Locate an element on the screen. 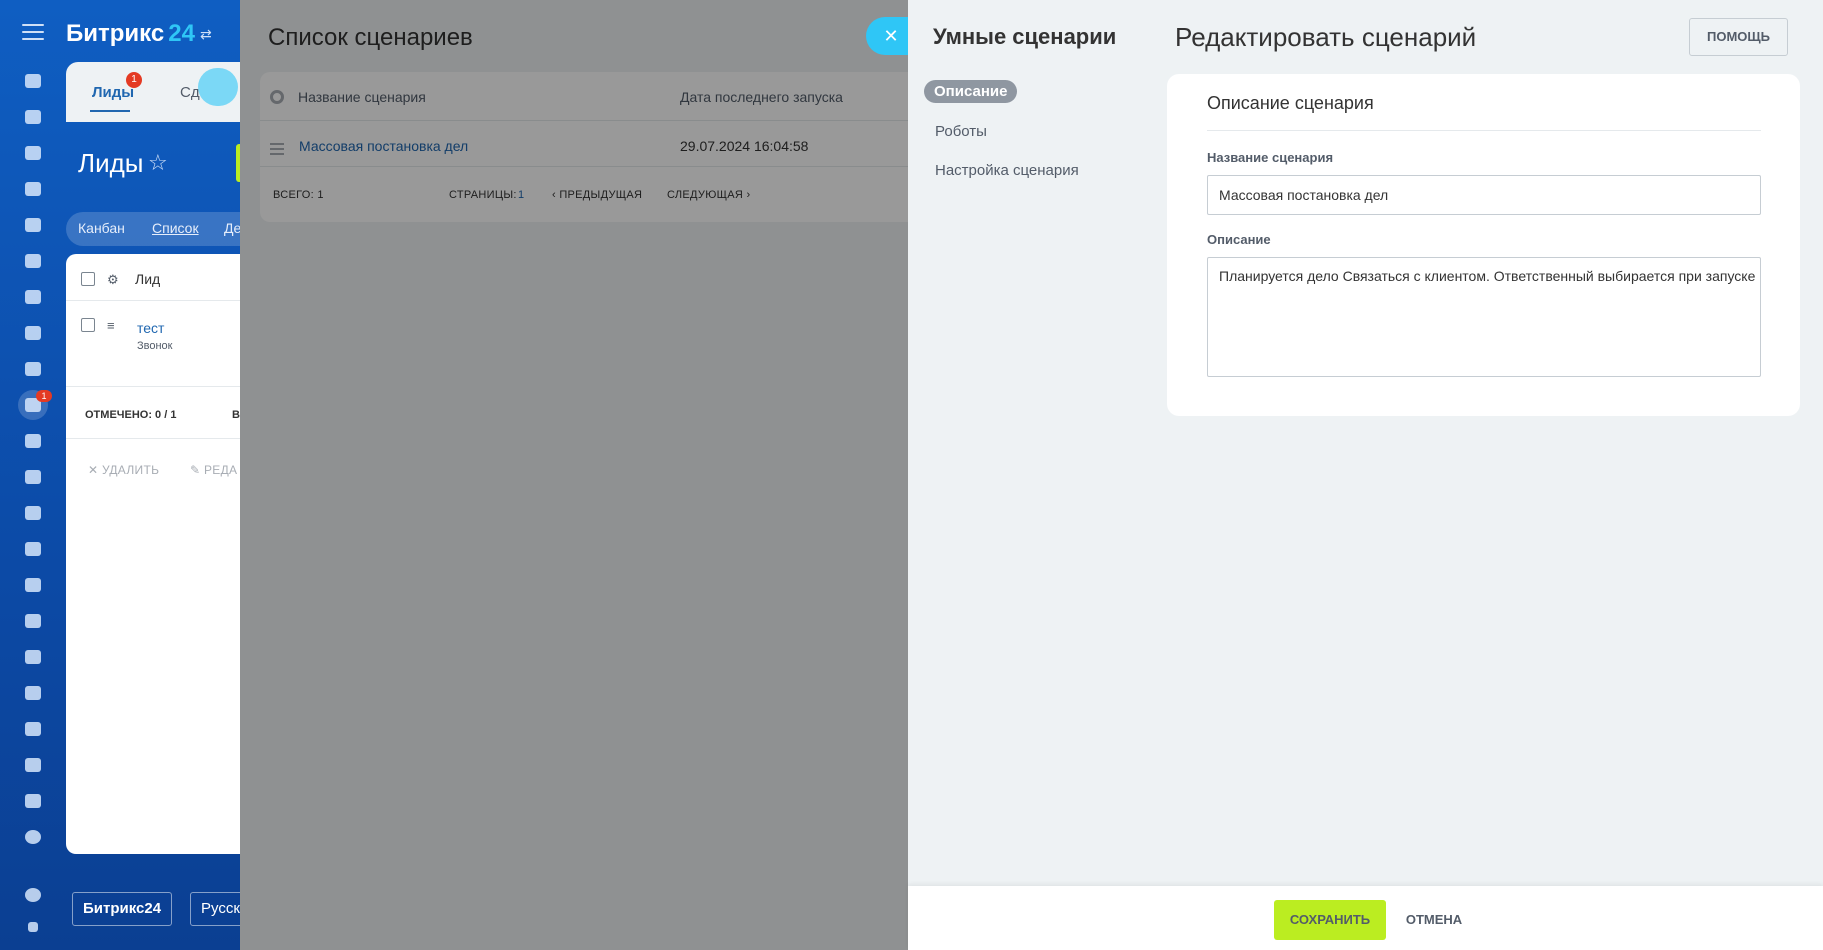 The height and width of the screenshot is (950, 1823). developer-icon is located at coordinates (33, 801).